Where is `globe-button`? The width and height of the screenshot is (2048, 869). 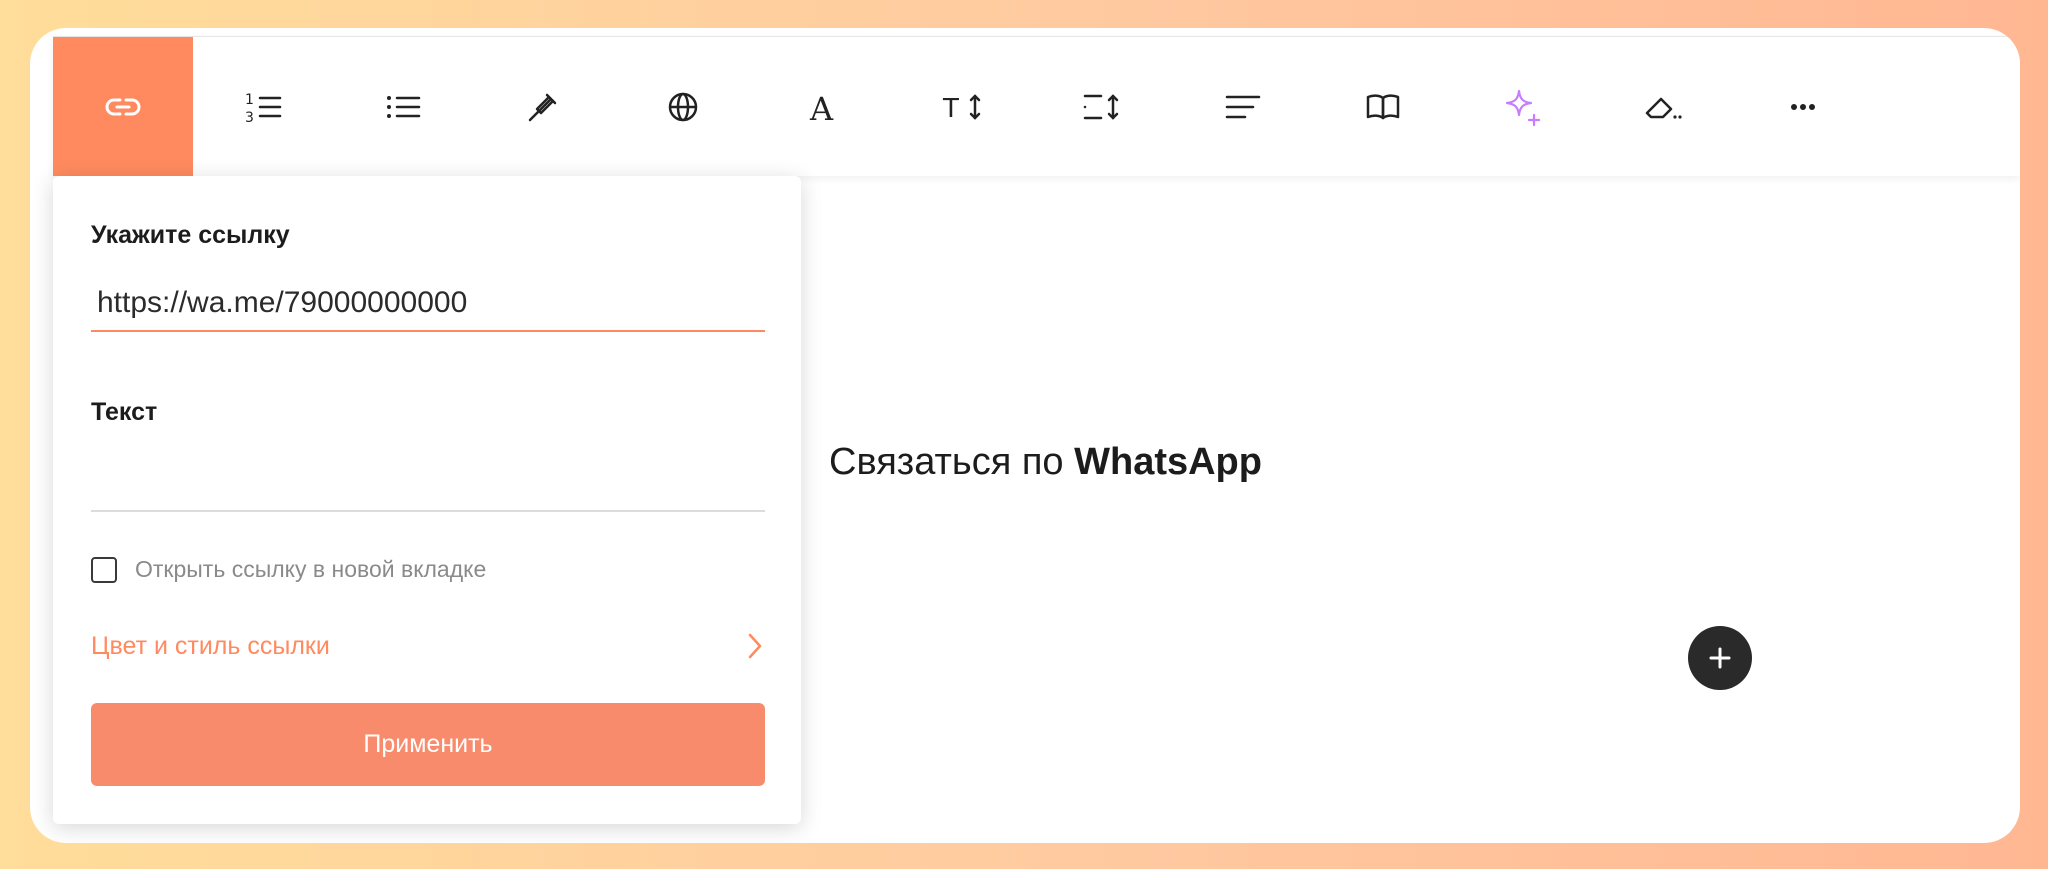
globe-button is located at coordinates (683, 106).